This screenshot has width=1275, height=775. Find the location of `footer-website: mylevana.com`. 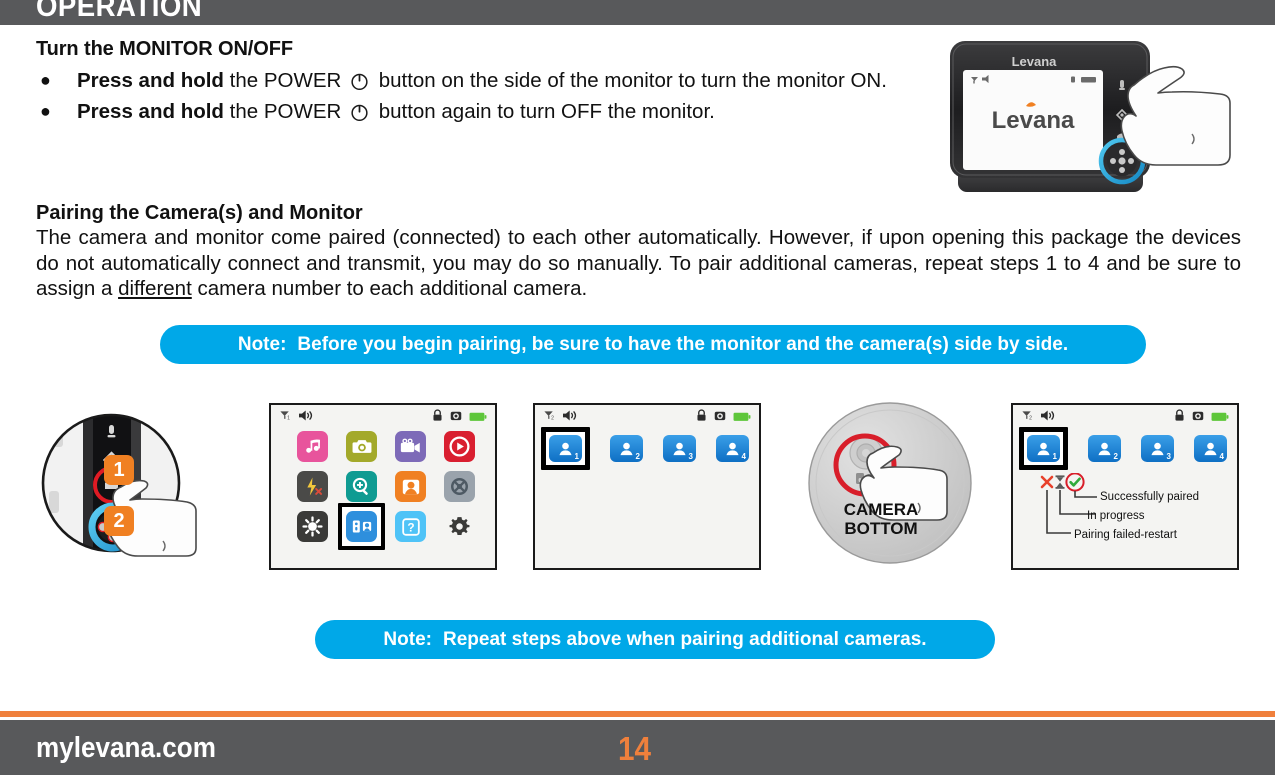

footer-website: mylevana.com is located at coordinates (126, 748).